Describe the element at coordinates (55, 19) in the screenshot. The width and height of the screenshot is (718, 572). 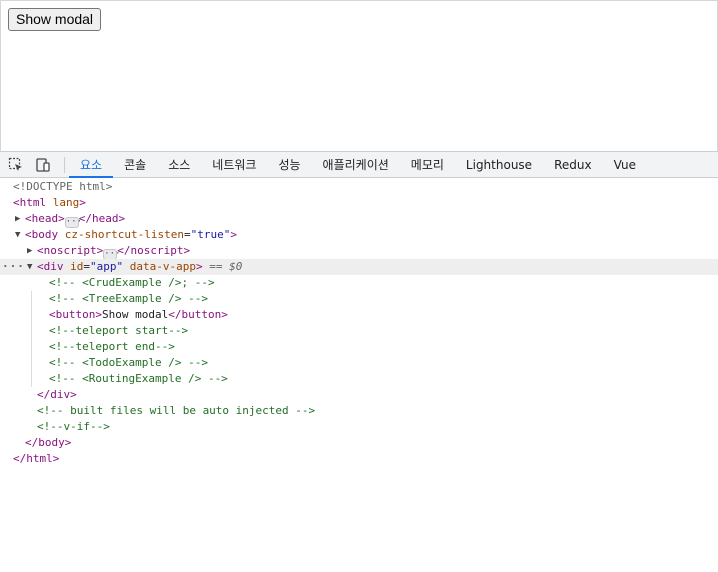
I see `show-modal-button: Show modal` at that location.